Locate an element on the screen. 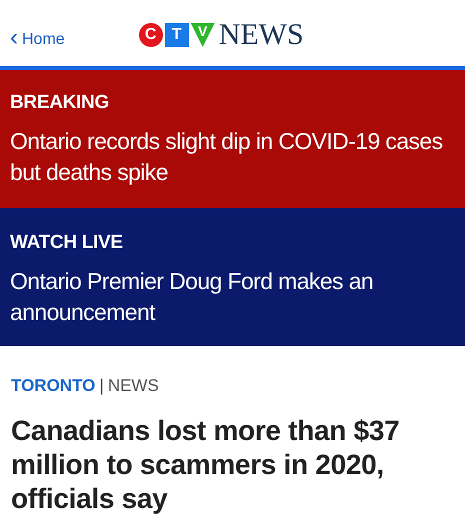 The width and height of the screenshot is (465, 531). section-label: NEWS is located at coordinates (133, 386).